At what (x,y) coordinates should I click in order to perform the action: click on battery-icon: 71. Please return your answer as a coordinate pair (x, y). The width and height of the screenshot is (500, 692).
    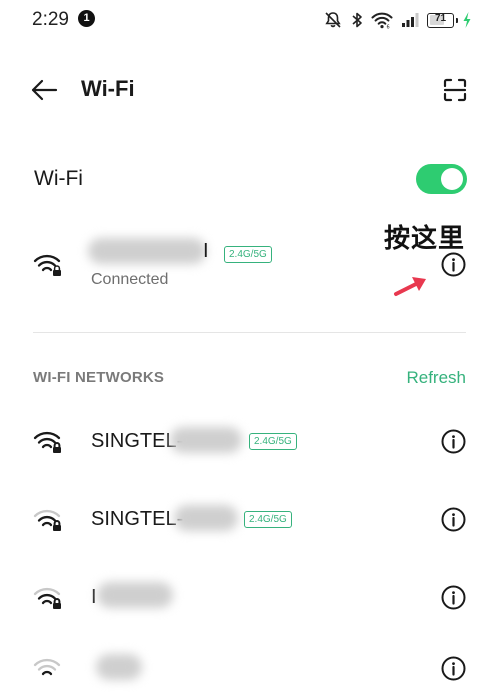
    Looking at the image, I should click on (442, 20).